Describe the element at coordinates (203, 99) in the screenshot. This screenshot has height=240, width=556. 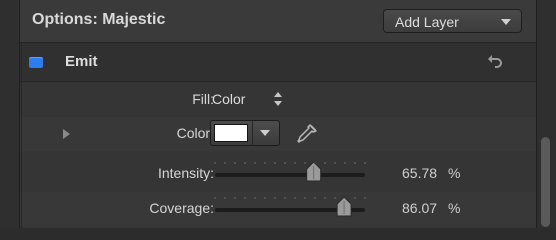
I see `fill-label: Fill:` at that location.